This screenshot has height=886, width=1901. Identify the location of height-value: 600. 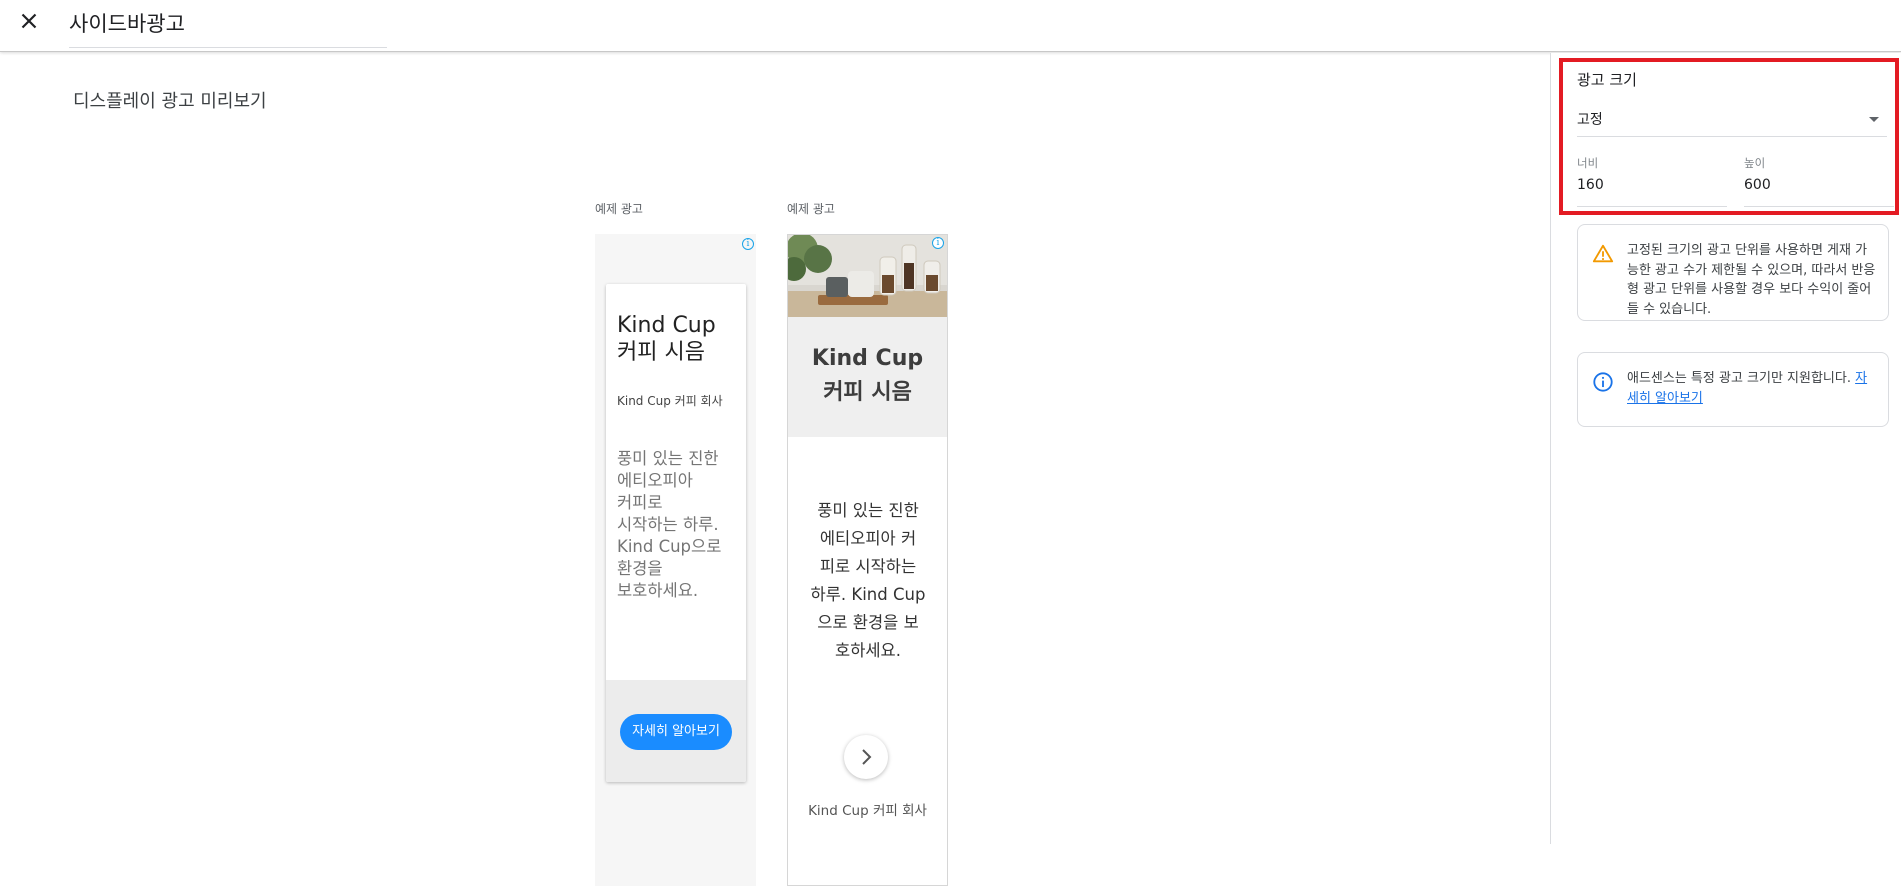
(1757, 185).